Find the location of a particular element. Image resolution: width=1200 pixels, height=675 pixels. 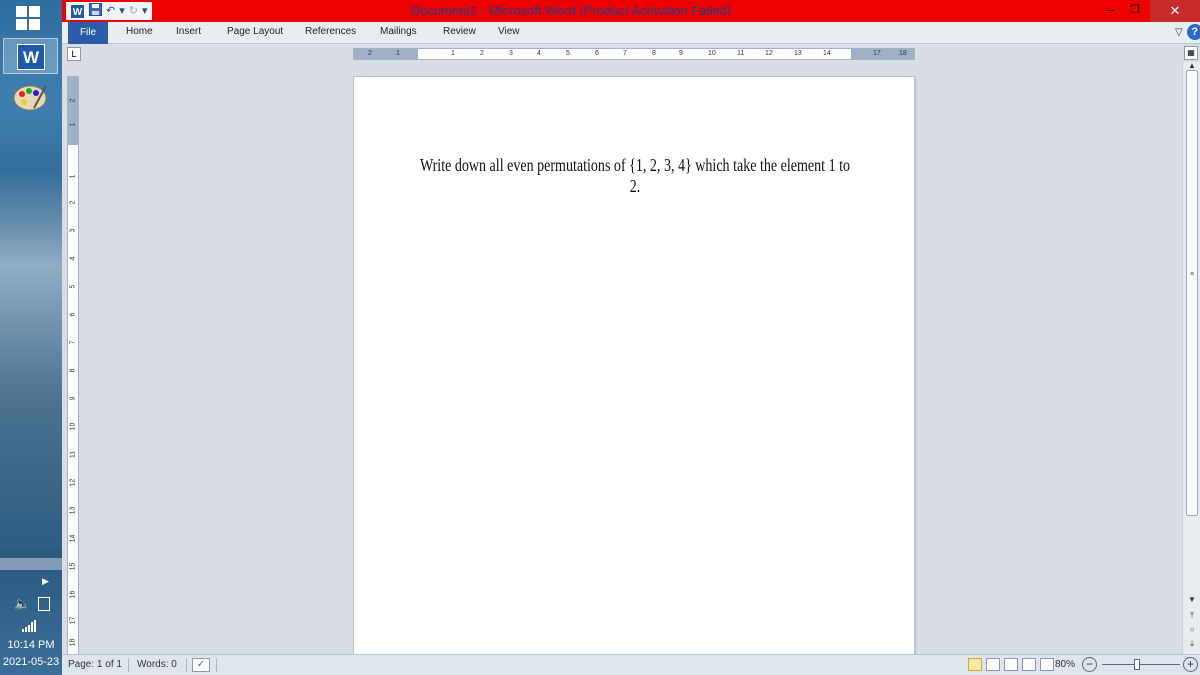

ruler-top-margin is located at coordinates (73, 111).